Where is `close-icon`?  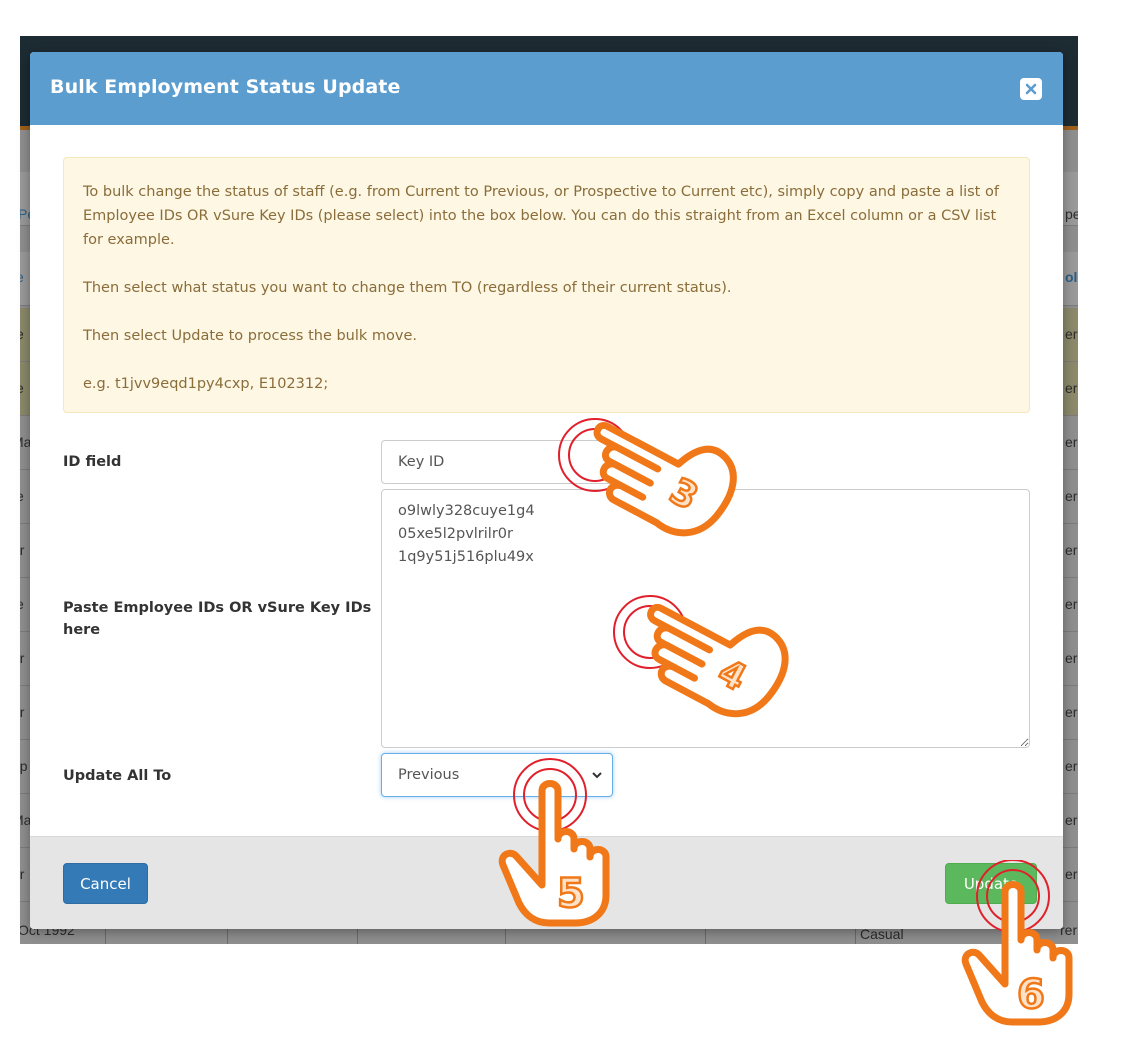 close-icon is located at coordinates (1031, 89).